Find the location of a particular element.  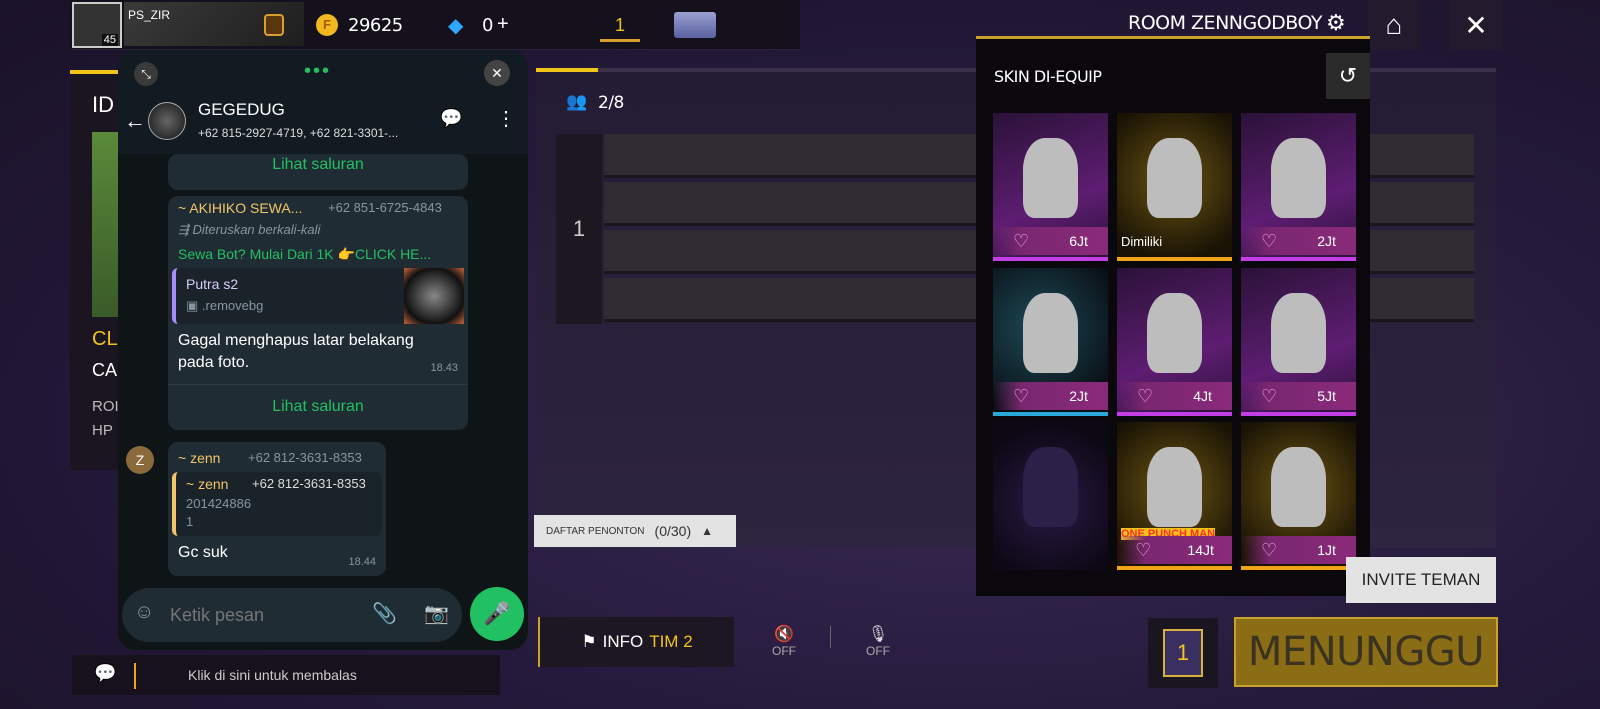

skin-slot is located at coordinates (1050, 496).